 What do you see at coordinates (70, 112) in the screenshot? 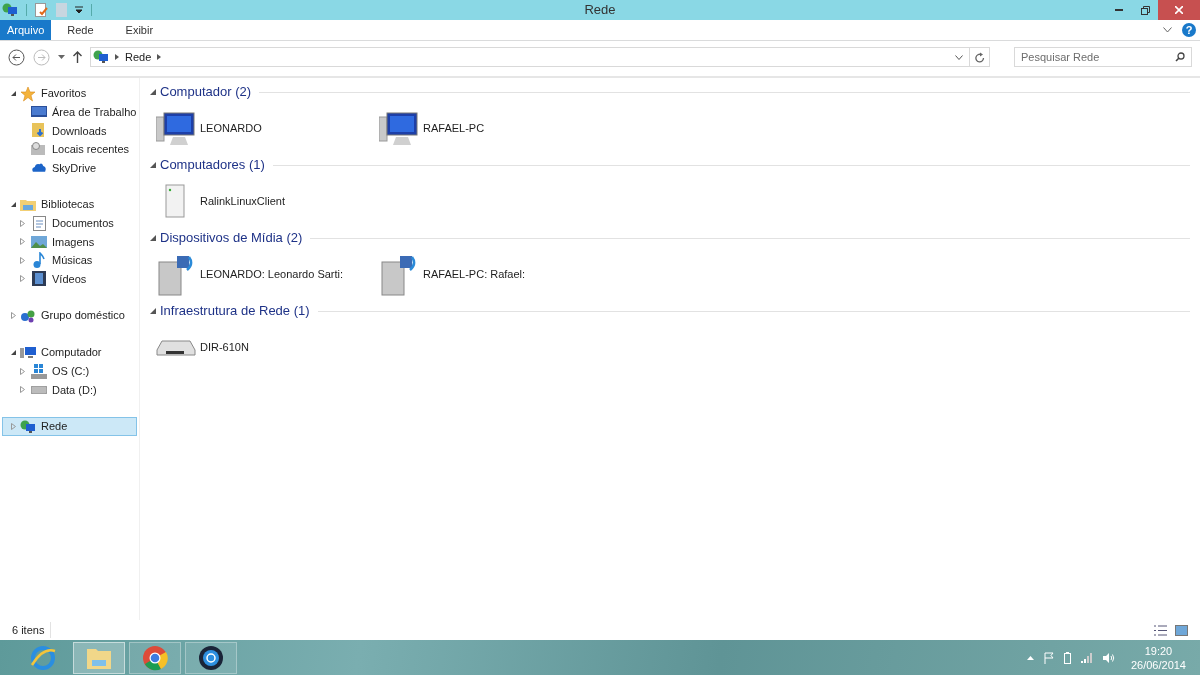
I see `tree-item: Área de Trabalho` at bounding box center [70, 112].